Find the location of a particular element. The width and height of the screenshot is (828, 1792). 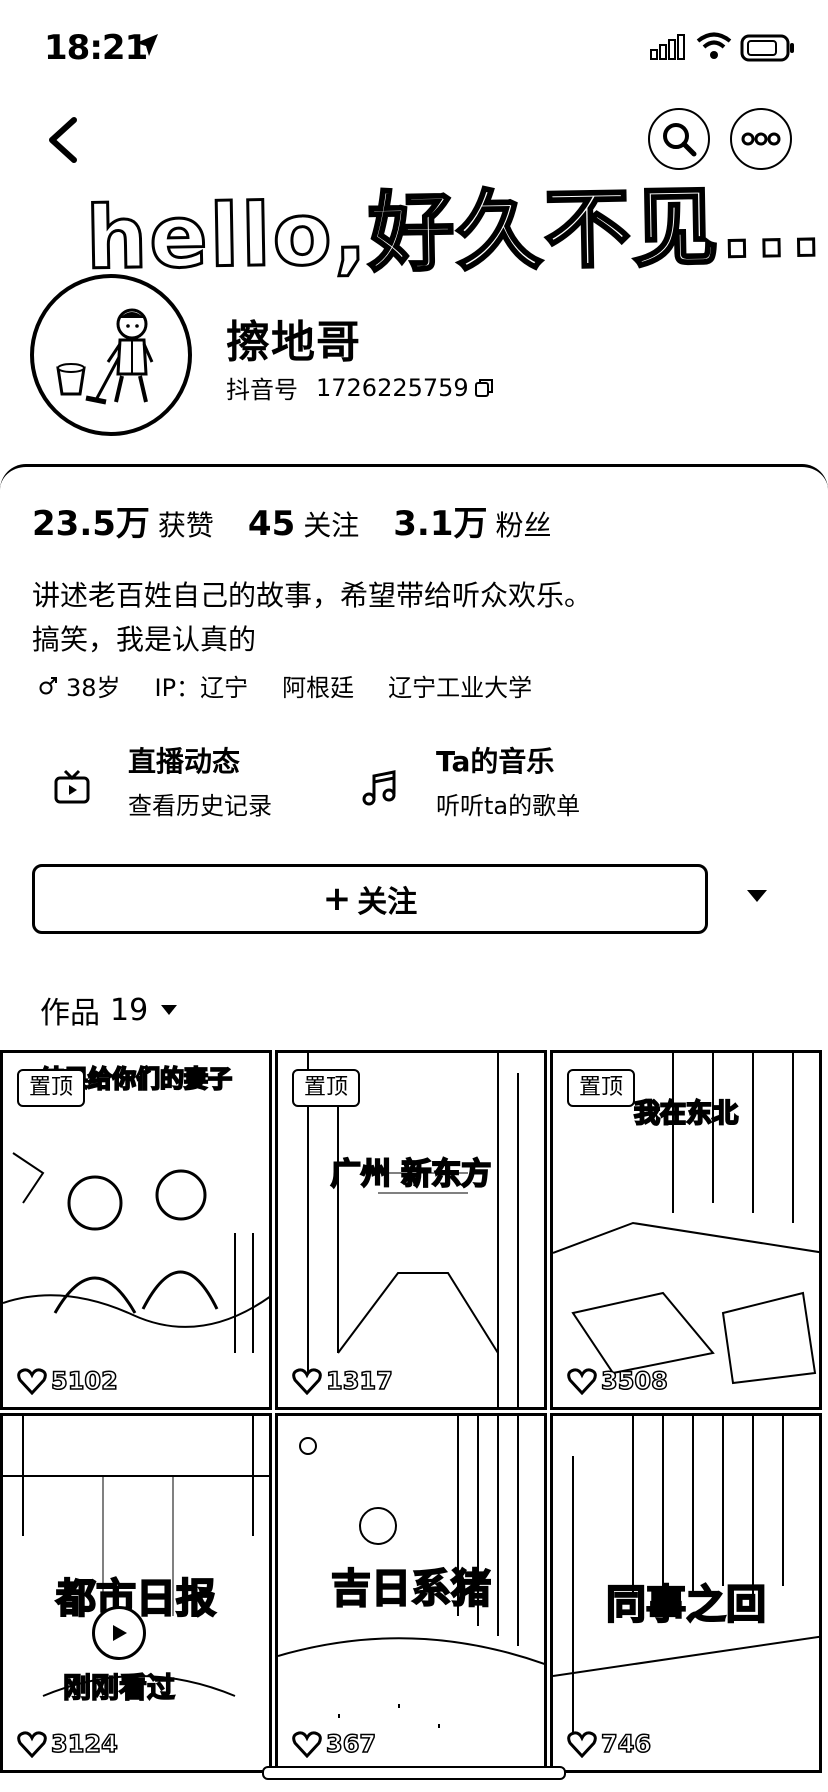

live-history-entry: 直播动态 查看历史记录 is located at coordinates (162, 787).